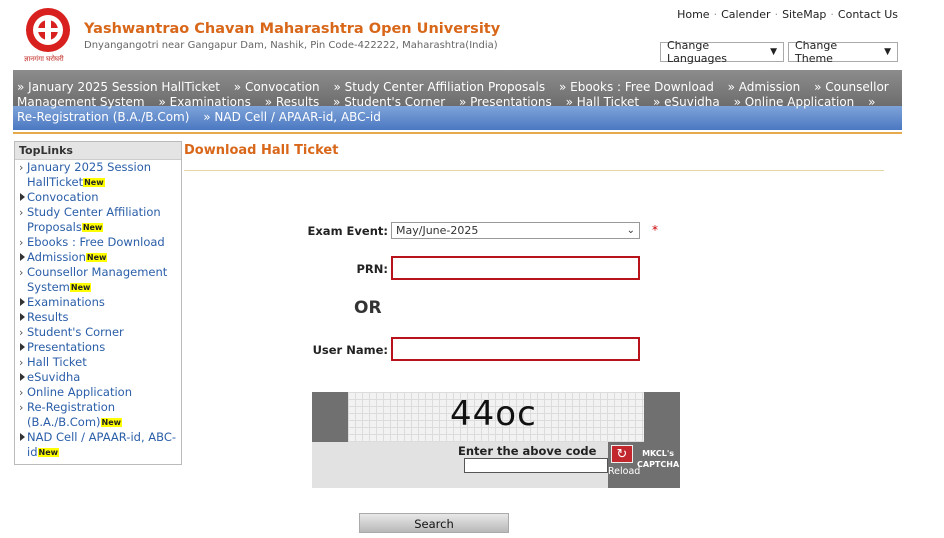 The image size is (944, 538). What do you see at coordinates (658, 453) in the screenshot?
I see `mkcl-brand-line1: MKCL's` at bounding box center [658, 453].